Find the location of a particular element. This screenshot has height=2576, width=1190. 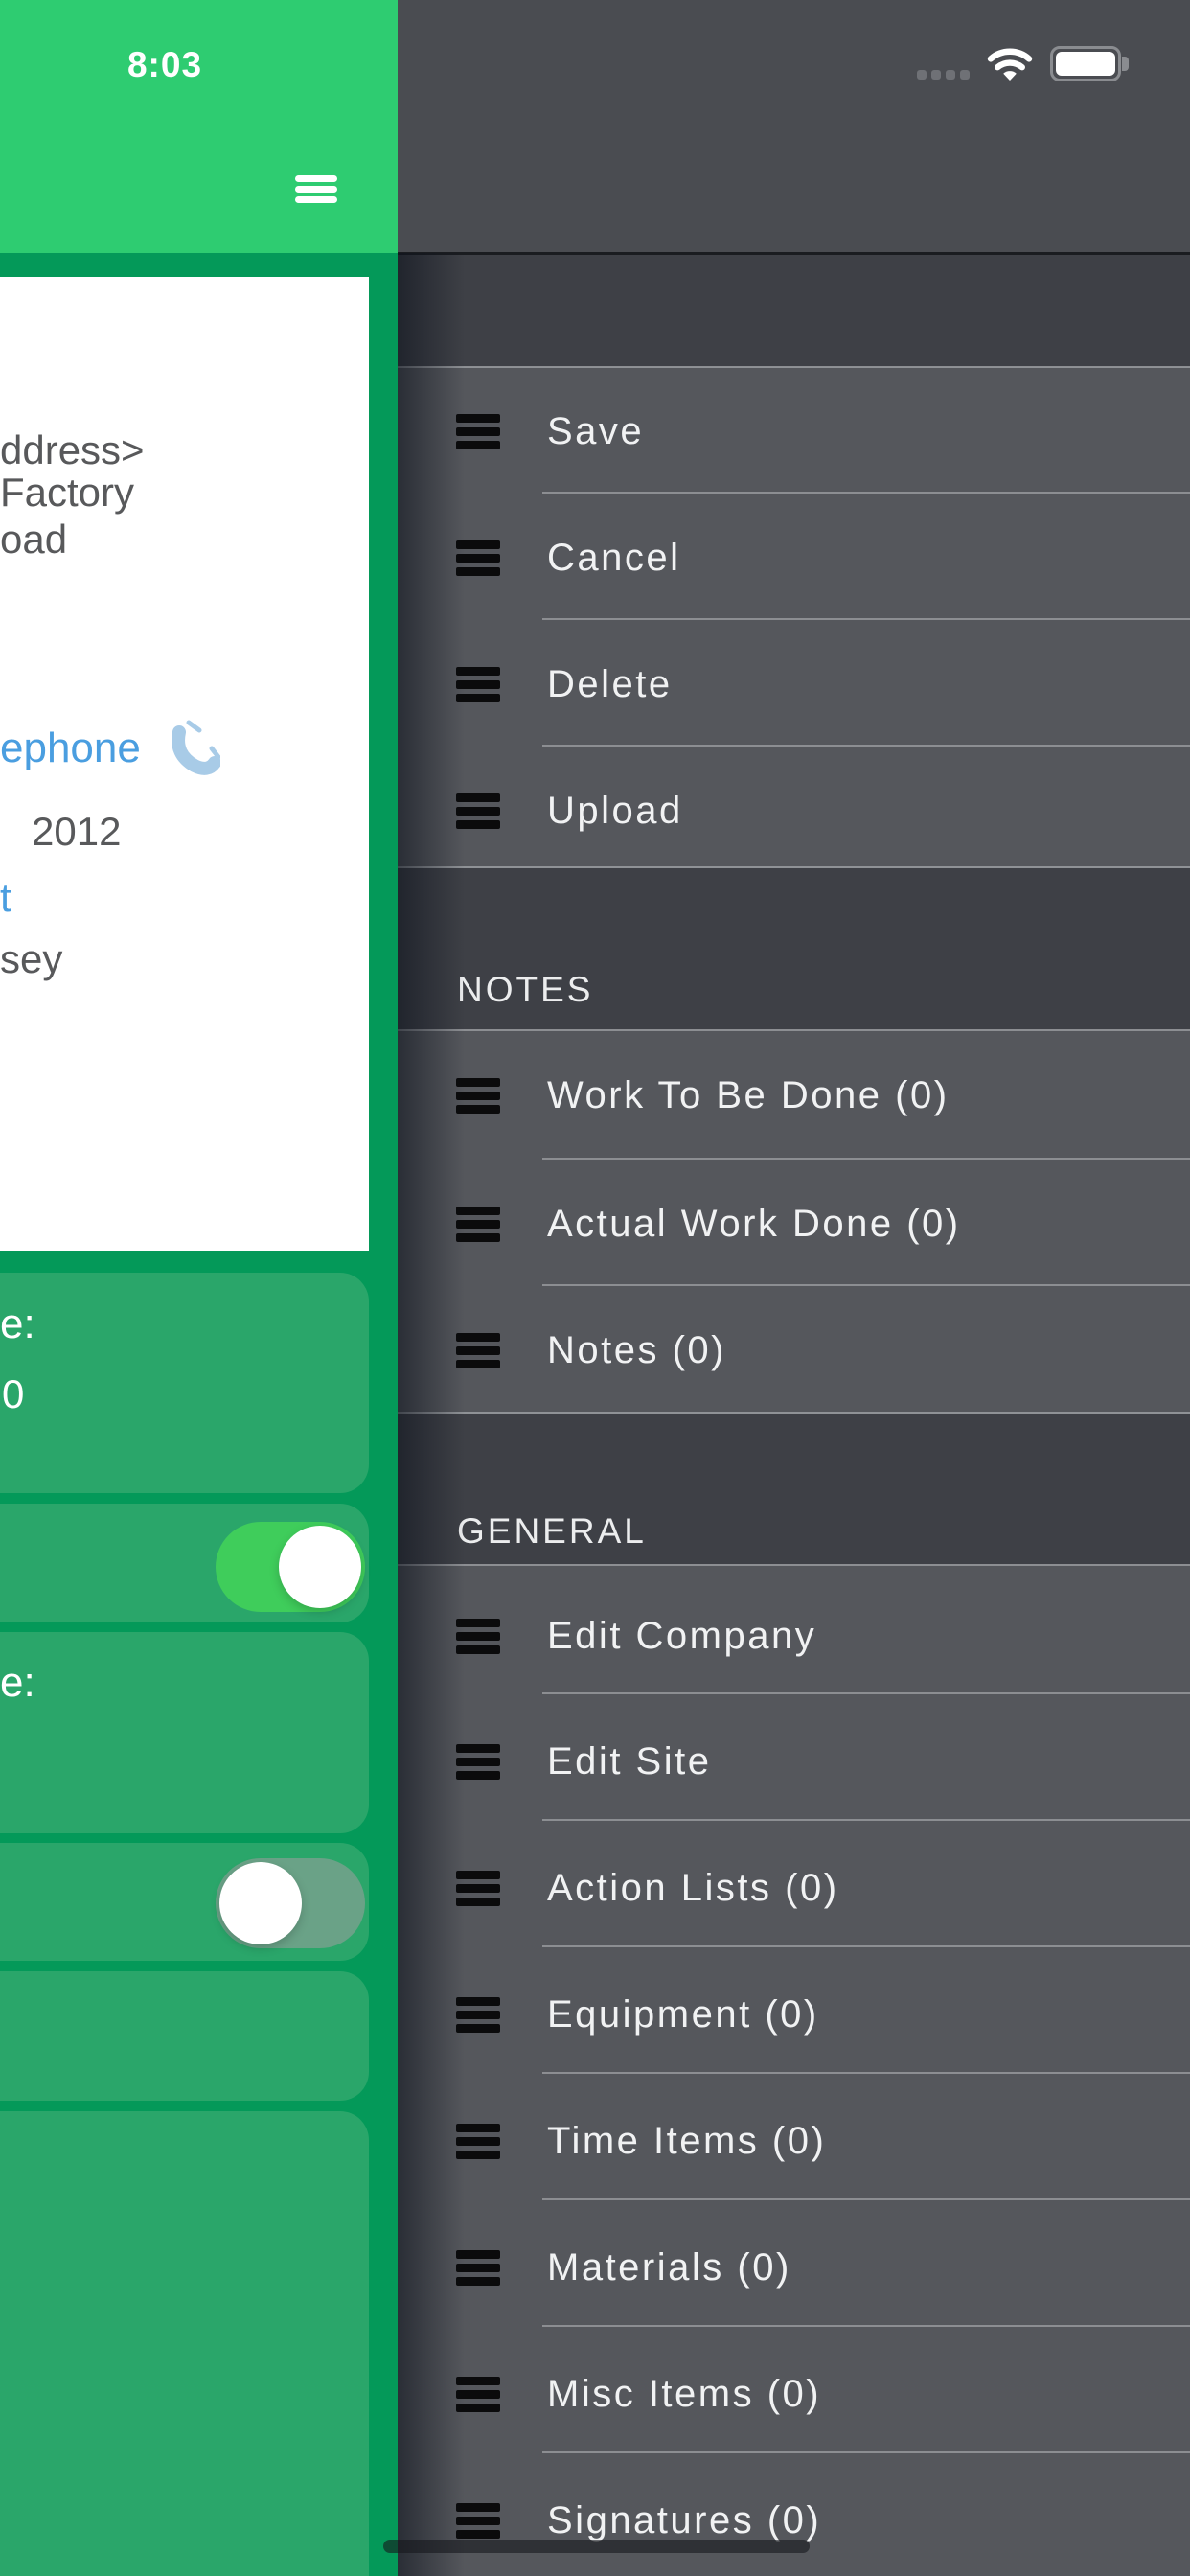

section-header-notes: NOTES is located at coordinates (526, 989).